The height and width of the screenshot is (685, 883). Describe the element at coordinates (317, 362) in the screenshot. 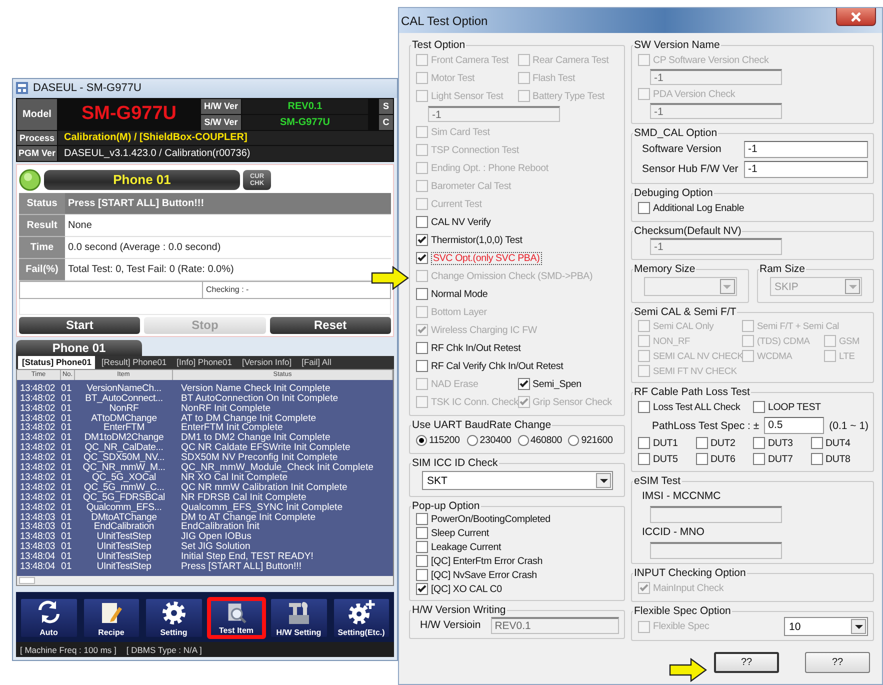

I see `tab: [Fail] All` at that location.